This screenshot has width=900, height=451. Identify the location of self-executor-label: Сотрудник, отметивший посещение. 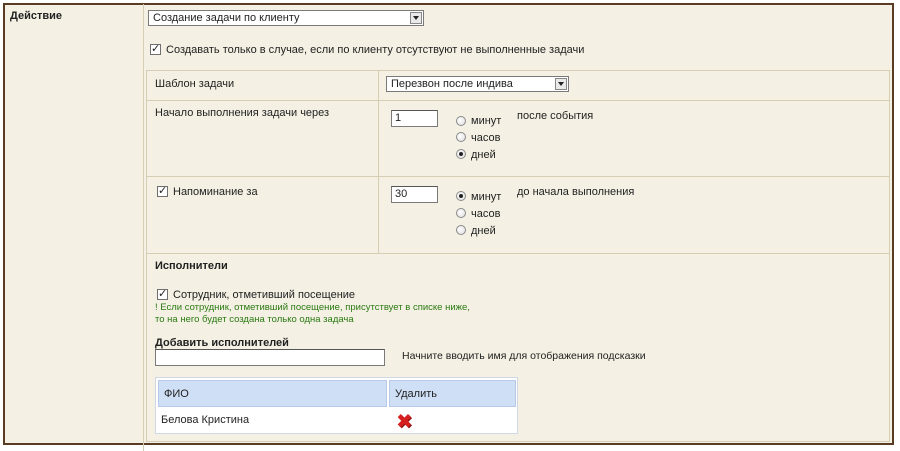
(264, 295).